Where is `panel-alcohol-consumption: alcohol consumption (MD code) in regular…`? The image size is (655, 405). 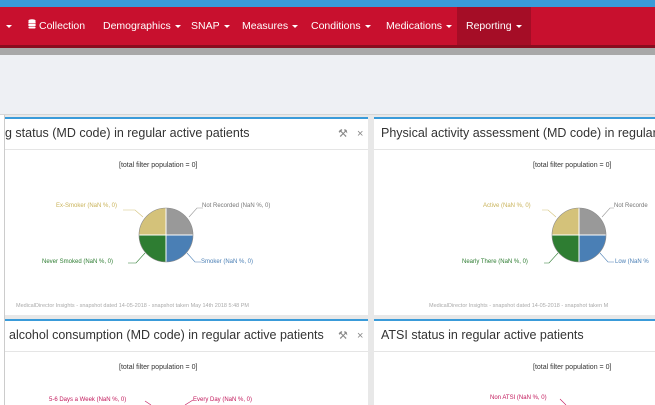 panel-alcohol-consumption: alcohol consumption (MD code) in regular… is located at coordinates (186, 362).